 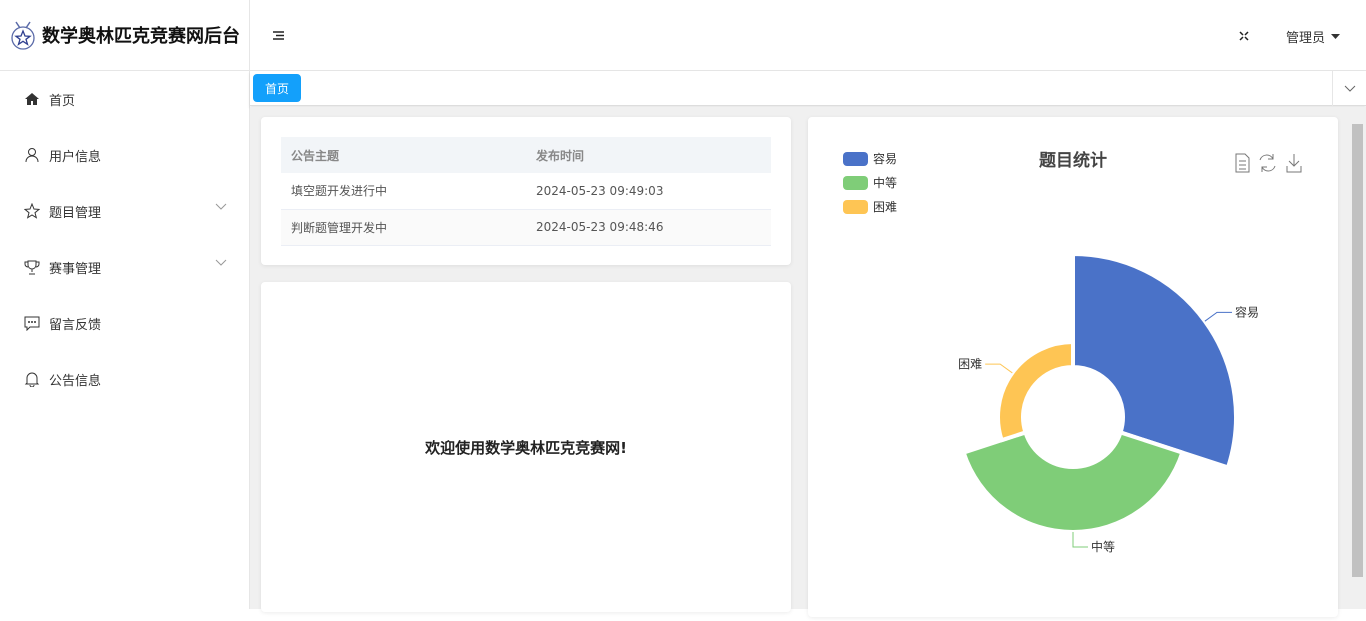 What do you see at coordinates (1267, 163) in the screenshot?
I see `refresh-icon` at bounding box center [1267, 163].